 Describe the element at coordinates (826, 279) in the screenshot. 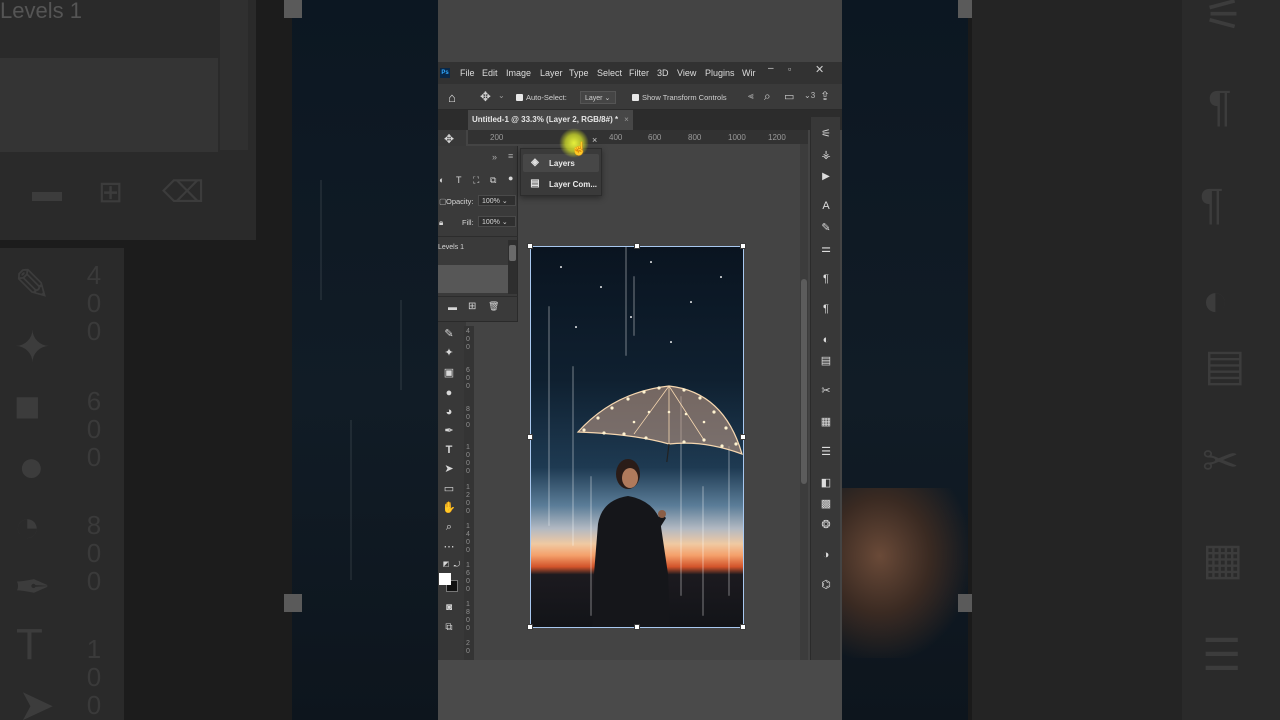

I see `paragraph-icon: ¶` at that location.